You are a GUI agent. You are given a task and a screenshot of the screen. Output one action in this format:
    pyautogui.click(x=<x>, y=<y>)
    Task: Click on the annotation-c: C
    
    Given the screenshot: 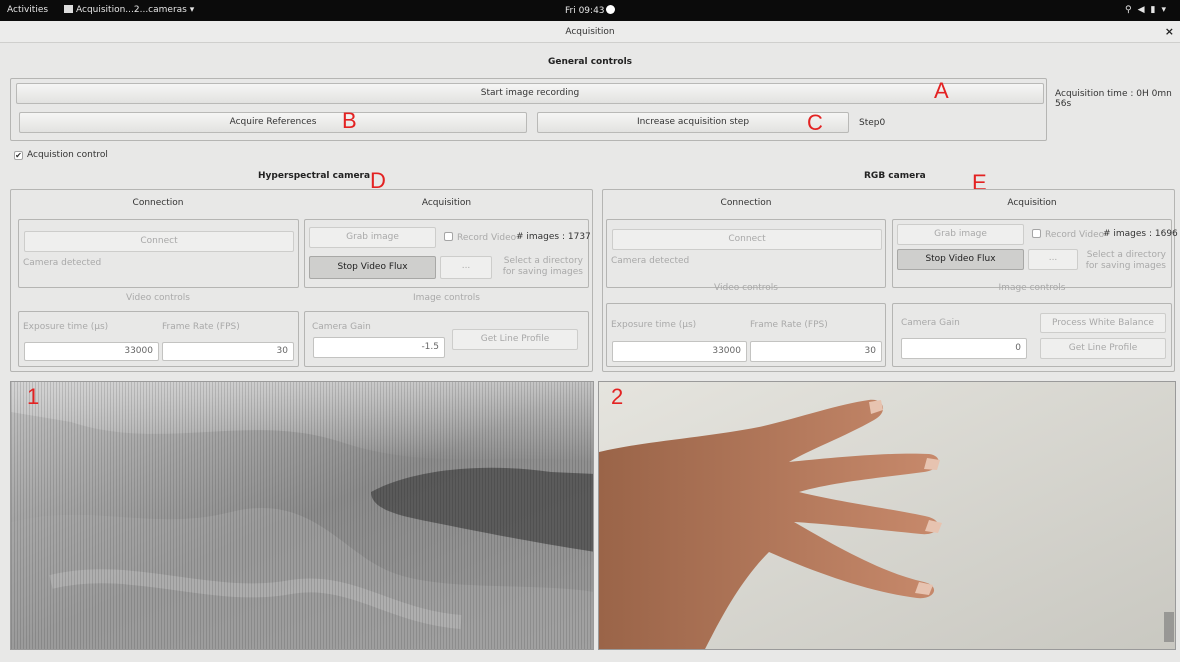 What is the action you would take?
    pyautogui.click(x=815, y=122)
    